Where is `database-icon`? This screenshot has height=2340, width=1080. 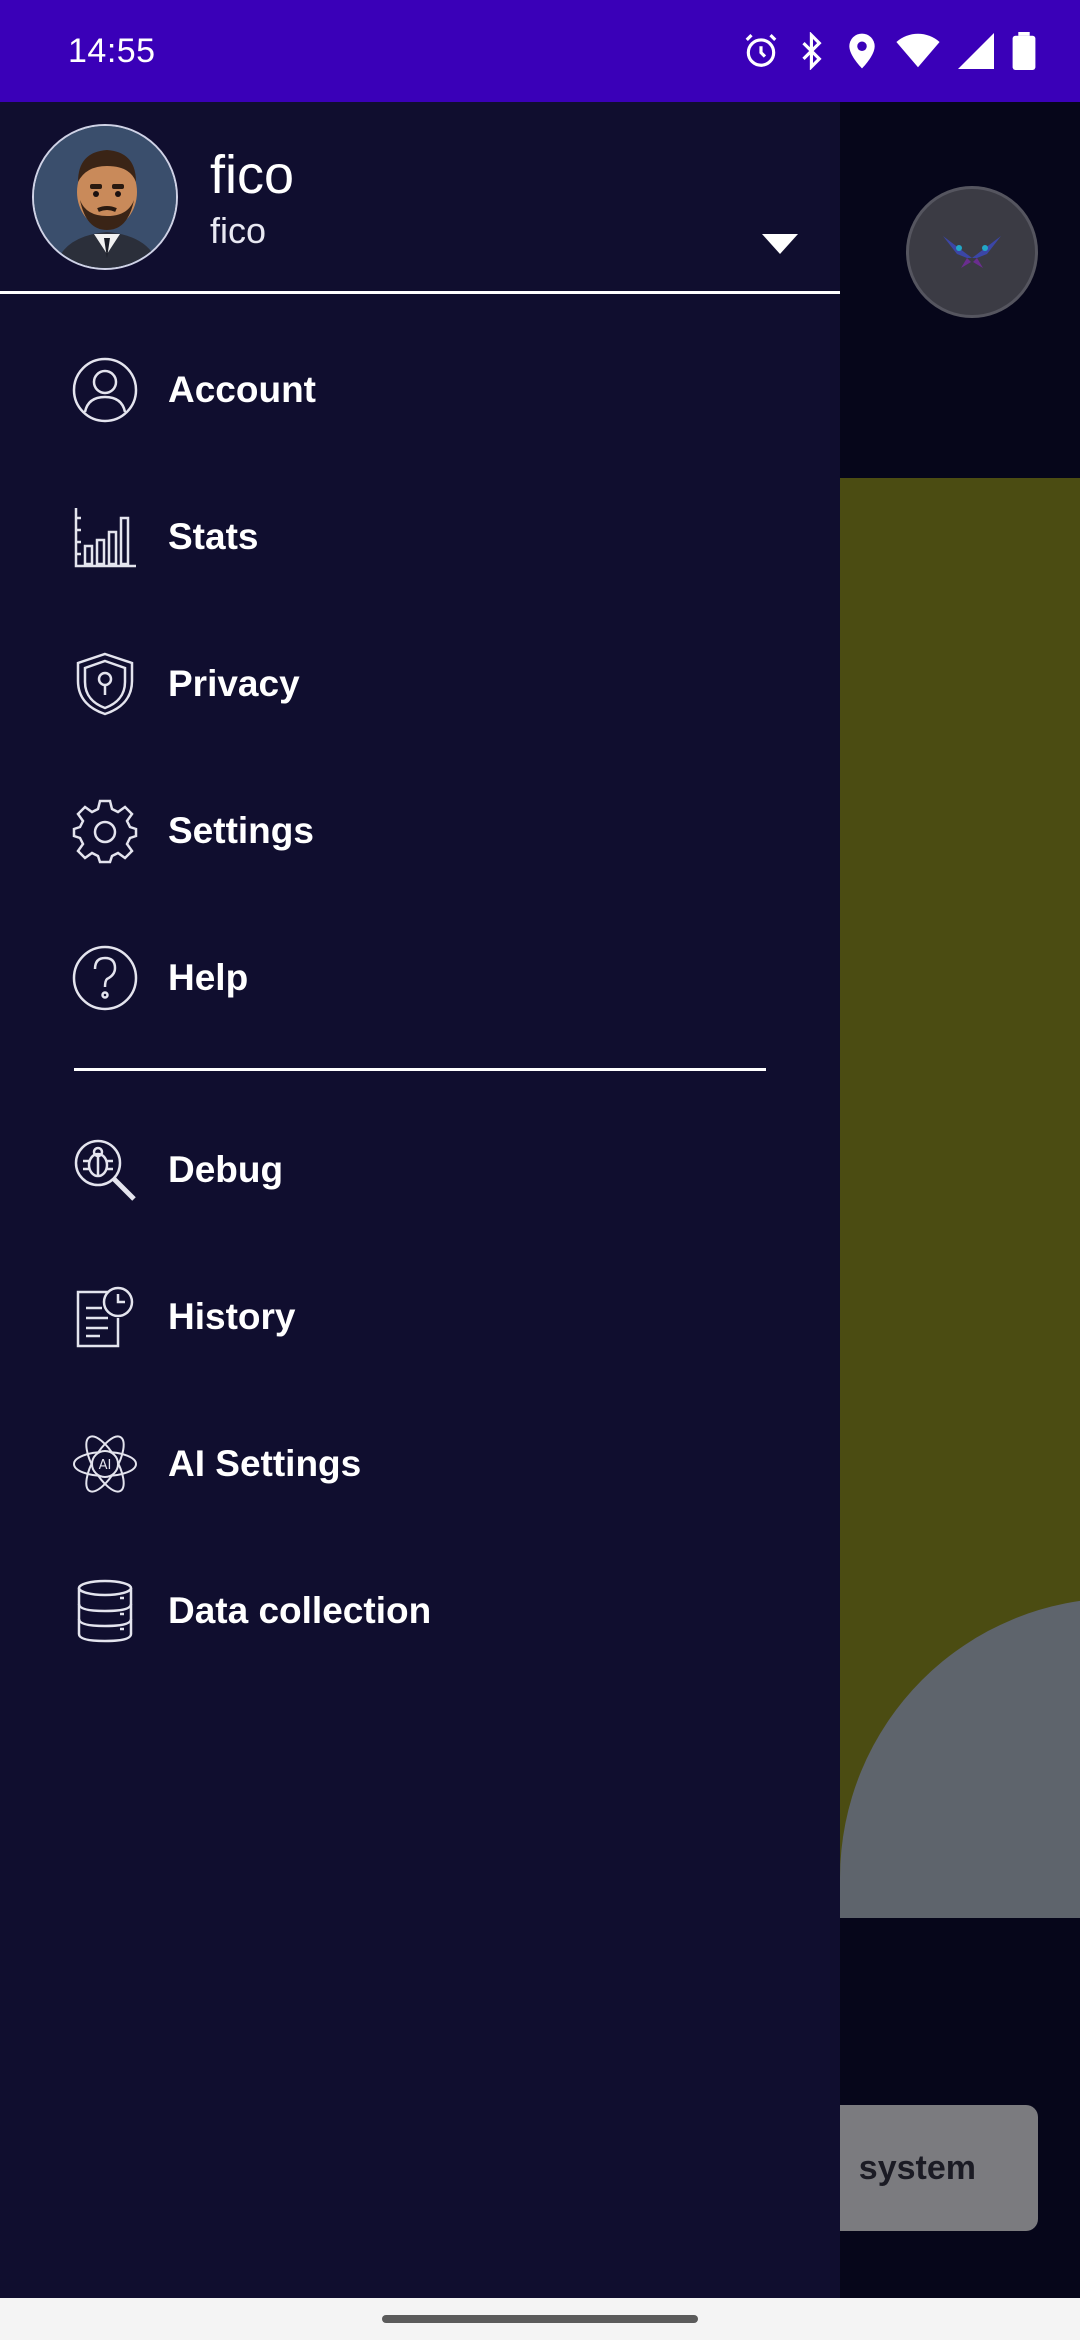 database-icon is located at coordinates (105, 1611).